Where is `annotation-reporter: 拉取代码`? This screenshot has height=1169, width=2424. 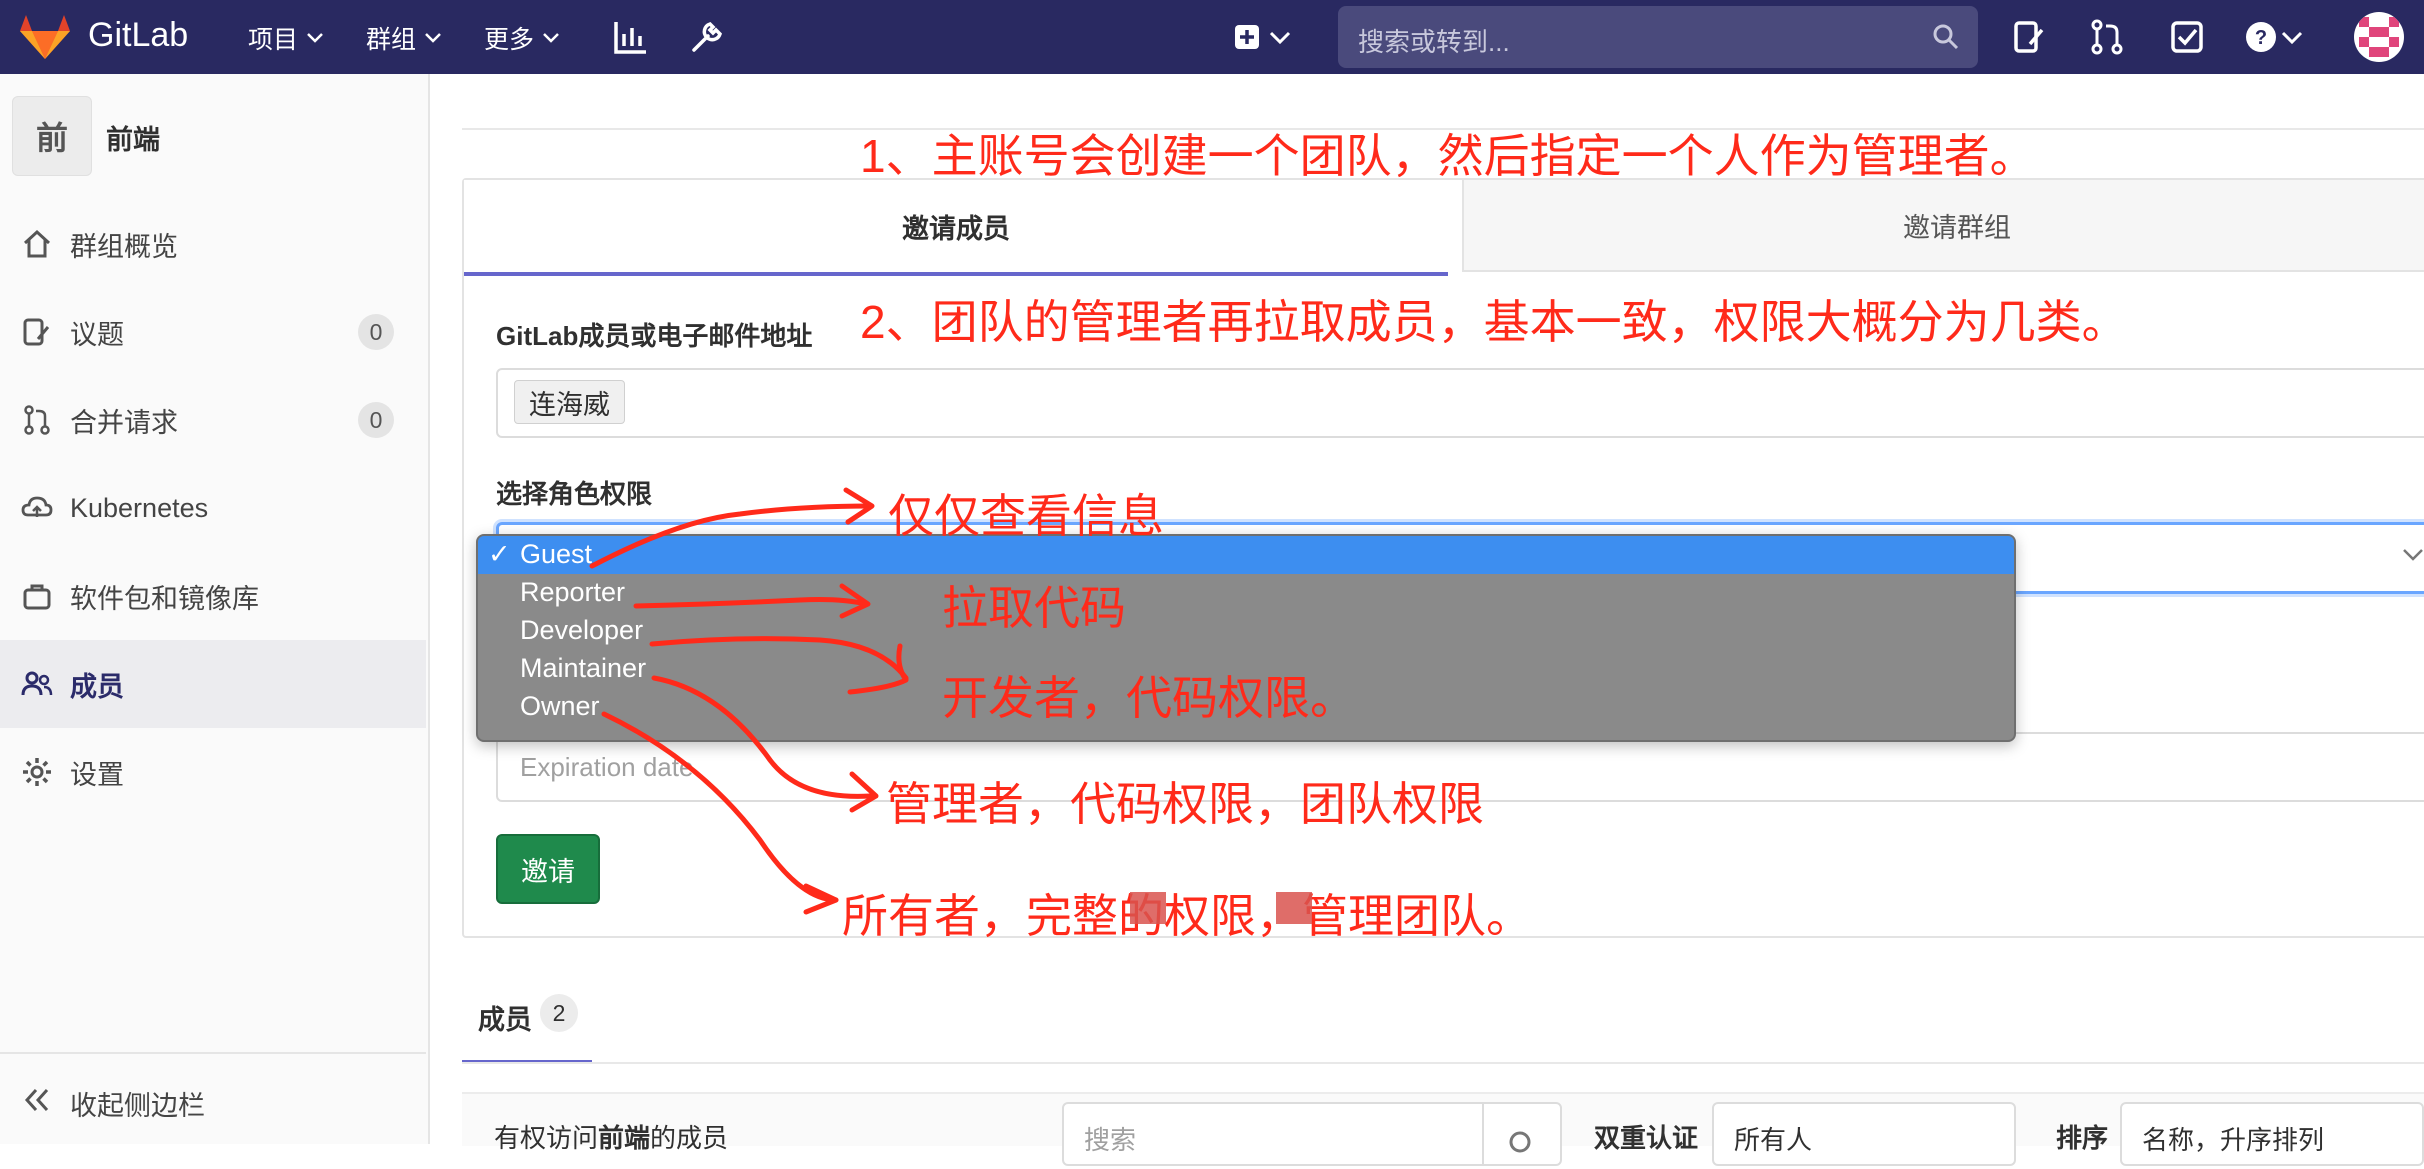 annotation-reporter: 拉取代码 is located at coordinates (1034, 608).